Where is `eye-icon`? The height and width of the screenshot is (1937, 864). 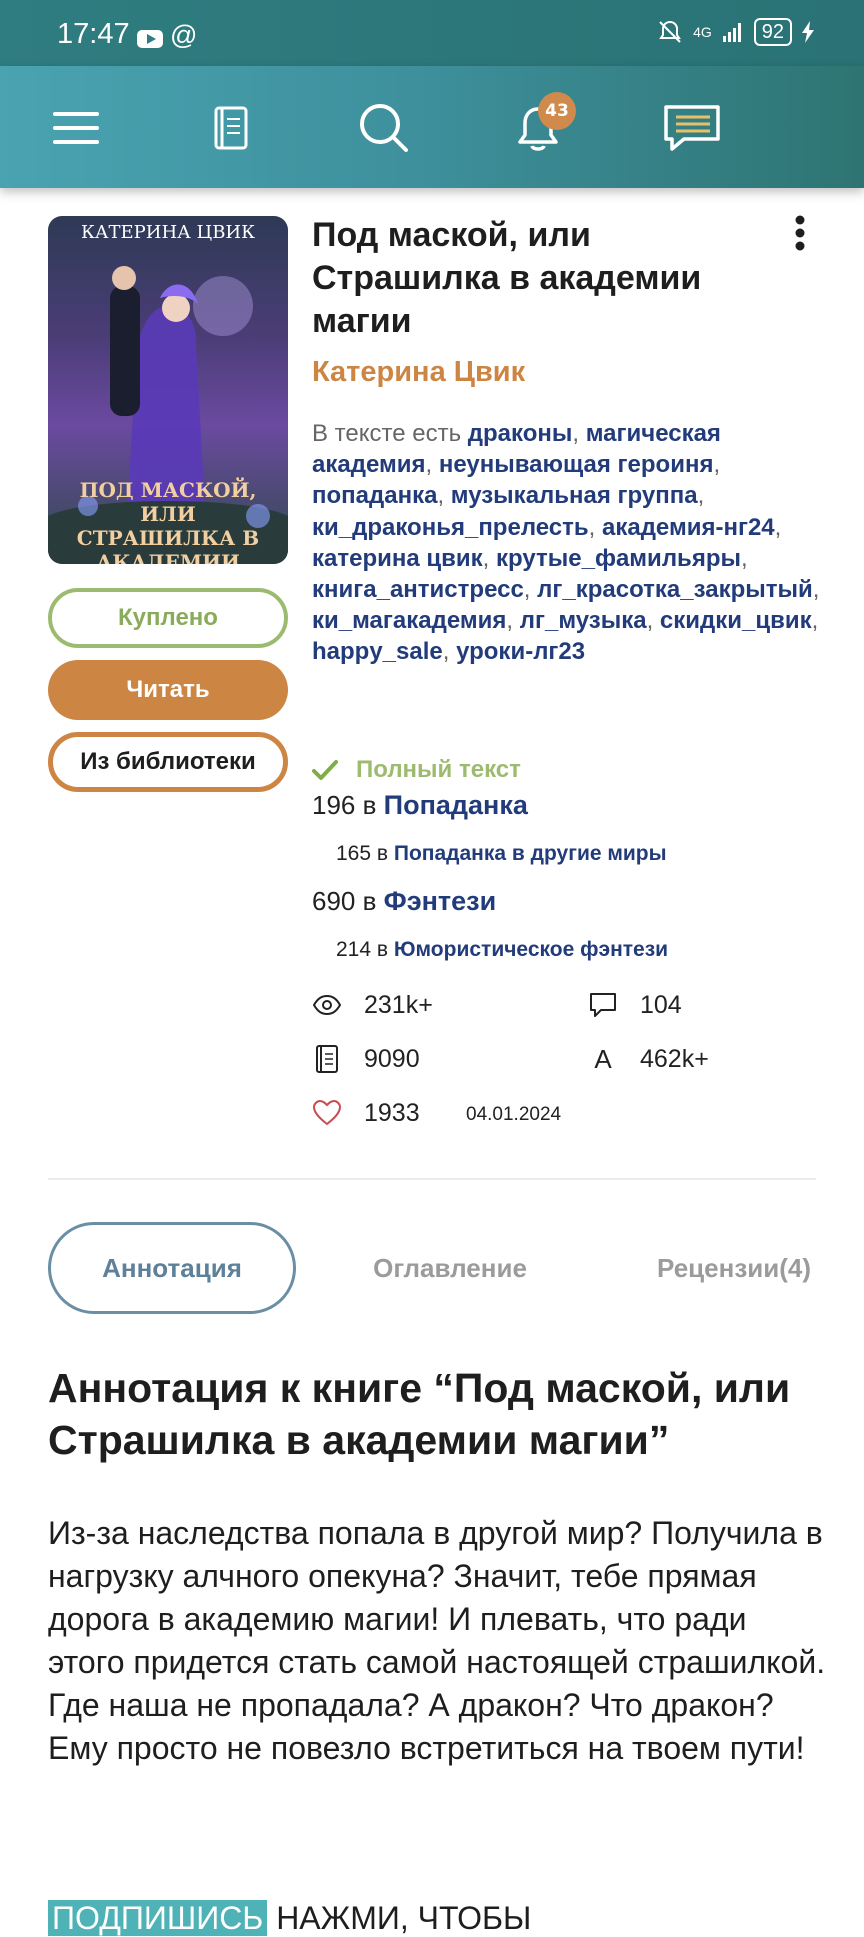 eye-icon is located at coordinates (327, 1005).